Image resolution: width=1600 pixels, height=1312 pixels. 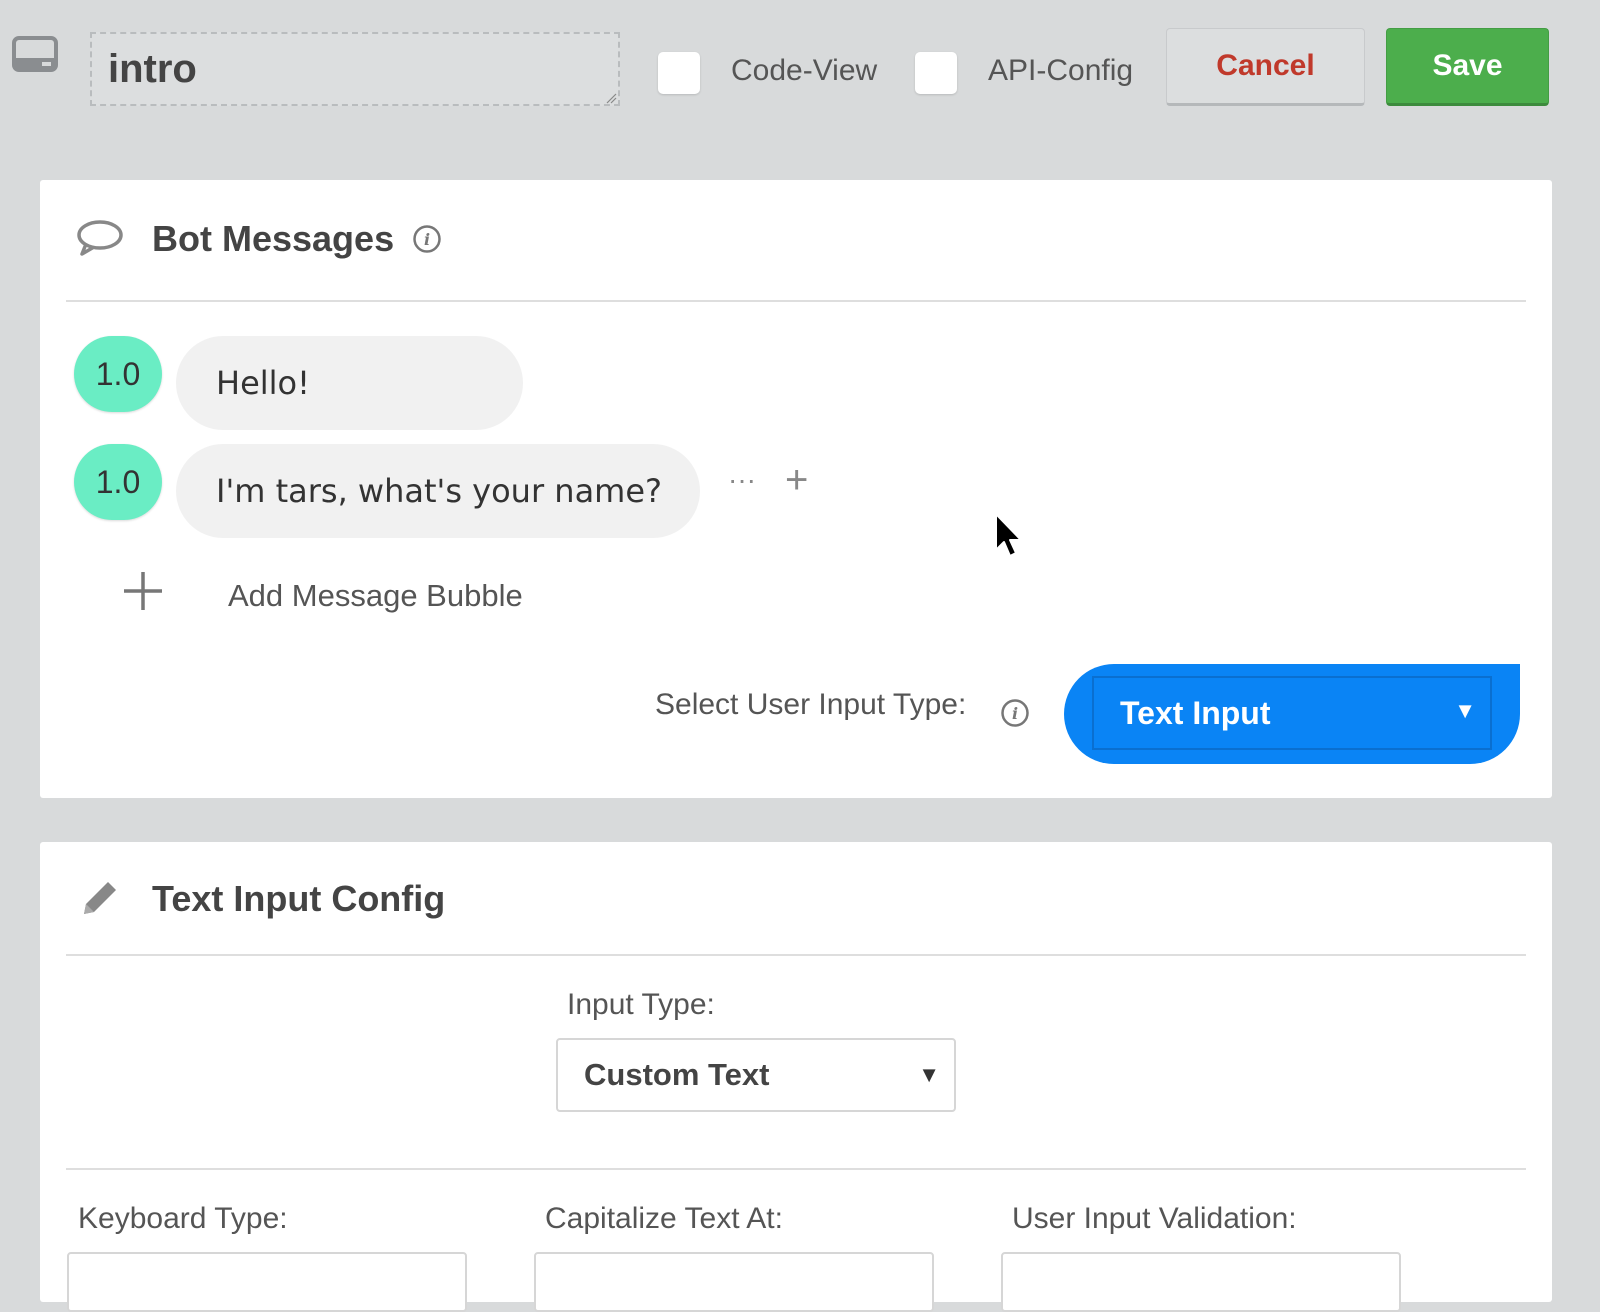 What do you see at coordinates (936, 73) in the screenshot?
I see `api-config-checkbox` at bounding box center [936, 73].